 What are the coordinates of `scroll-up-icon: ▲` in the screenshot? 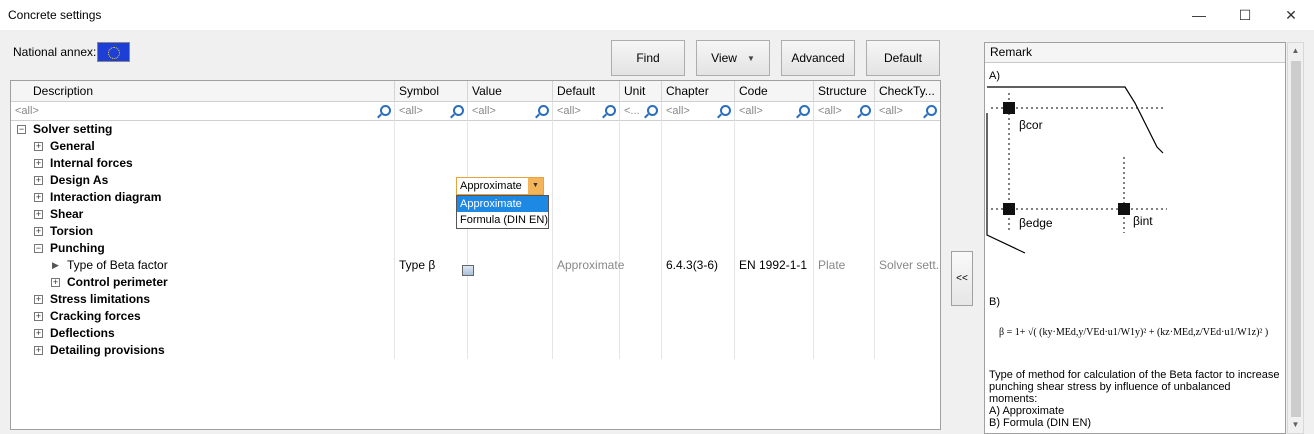 It's located at (1295, 51).